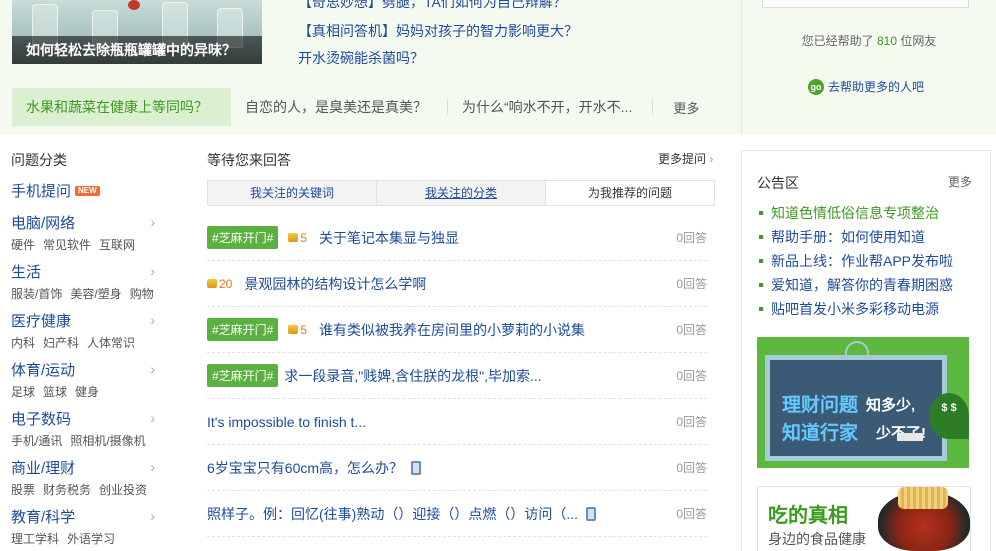  What do you see at coordinates (452, 330) in the screenshot?
I see `question-title: 谁有类似被我养在房间里的小萝莉的小说集` at bounding box center [452, 330].